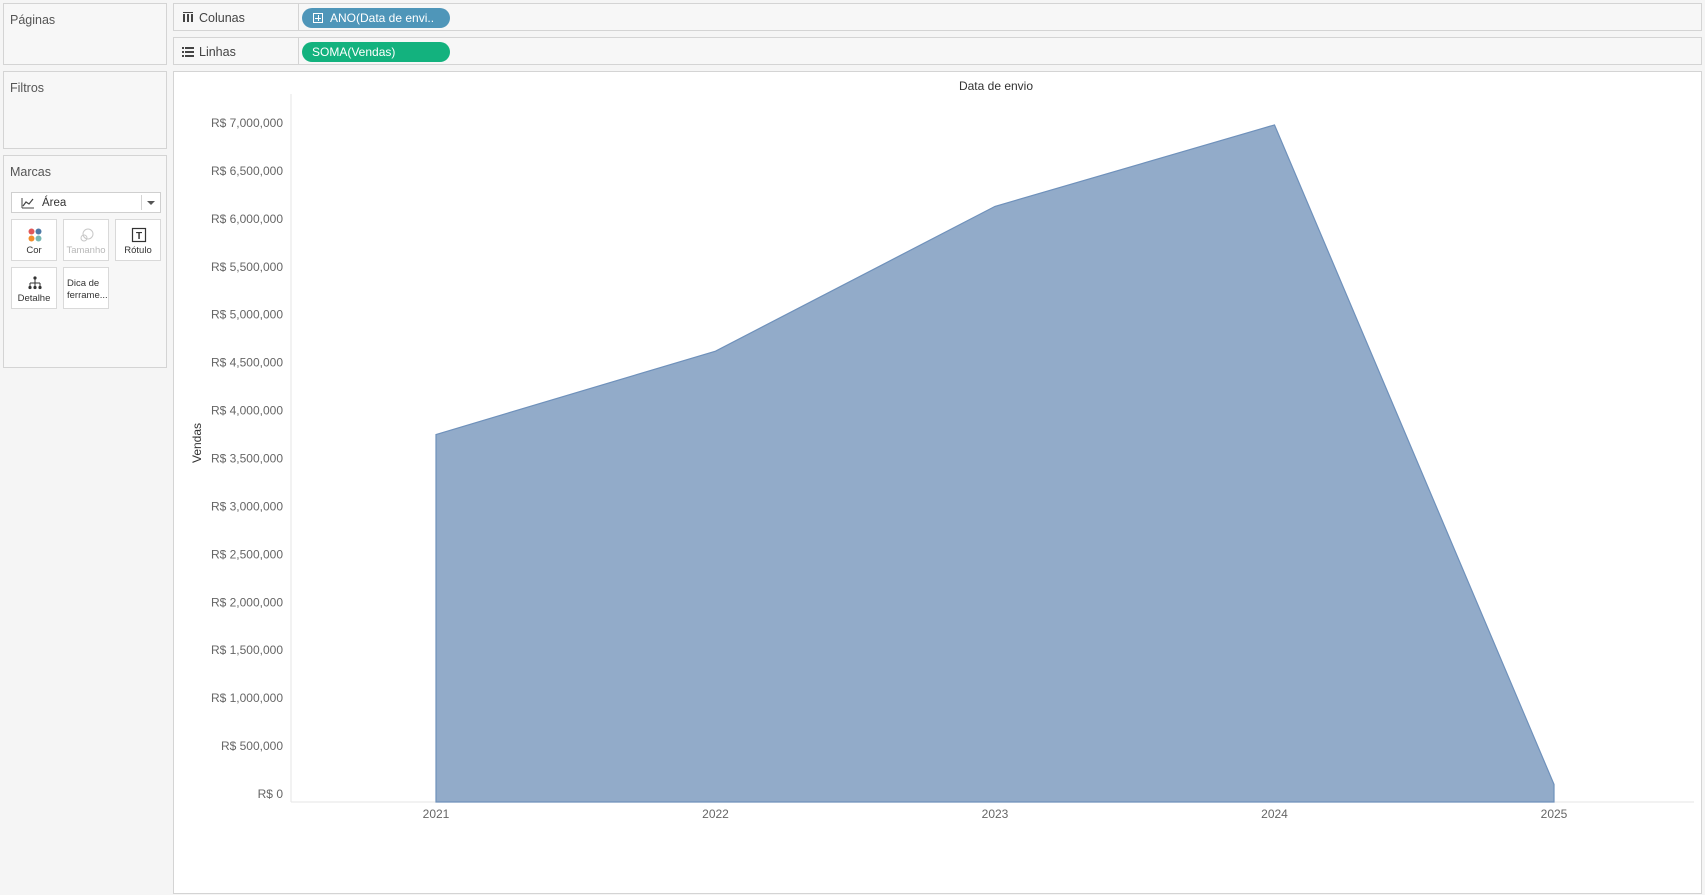 This screenshot has height=895, width=1705. What do you see at coordinates (715, 814) in the screenshot?
I see `x-tick-label: 2022` at bounding box center [715, 814].